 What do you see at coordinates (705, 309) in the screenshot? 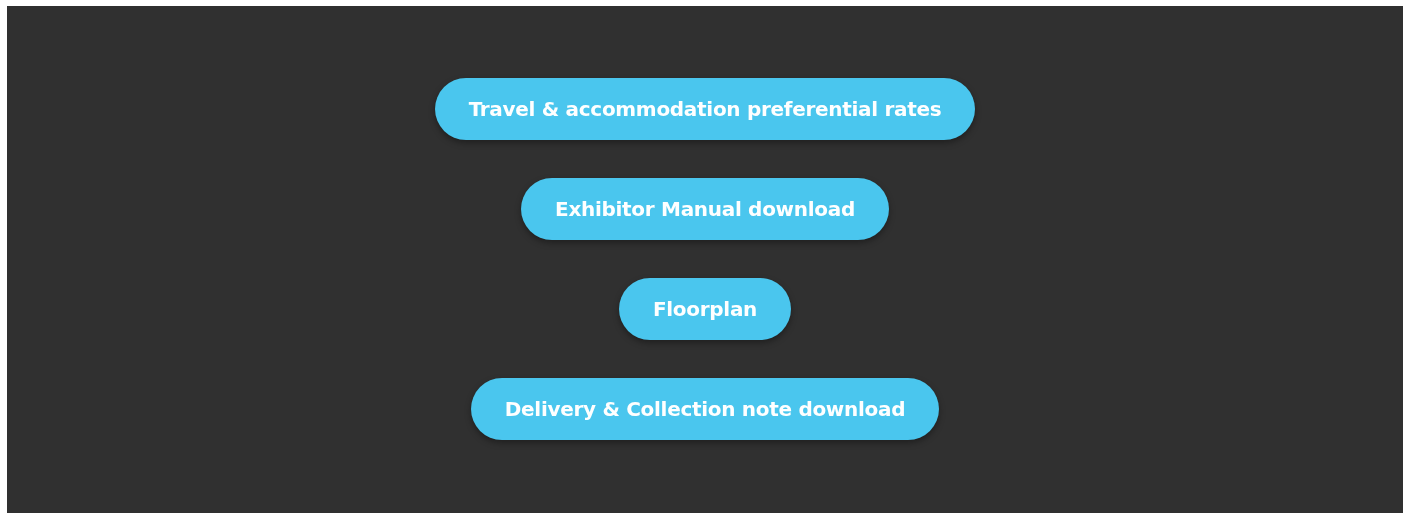
I see `link-button: Floorplan` at bounding box center [705, 309].